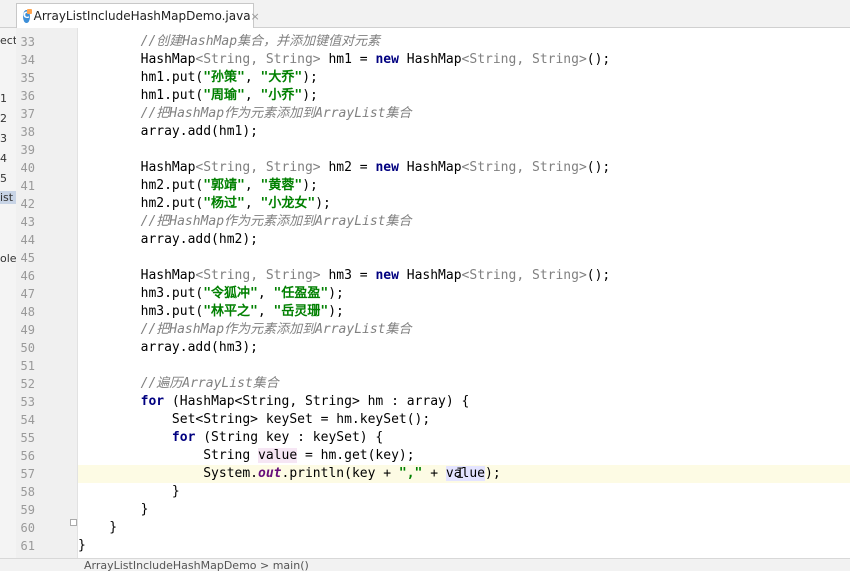  Describe the element at coordinates (27, 150) in the screenshot. I see `line-number: 39` at that location.